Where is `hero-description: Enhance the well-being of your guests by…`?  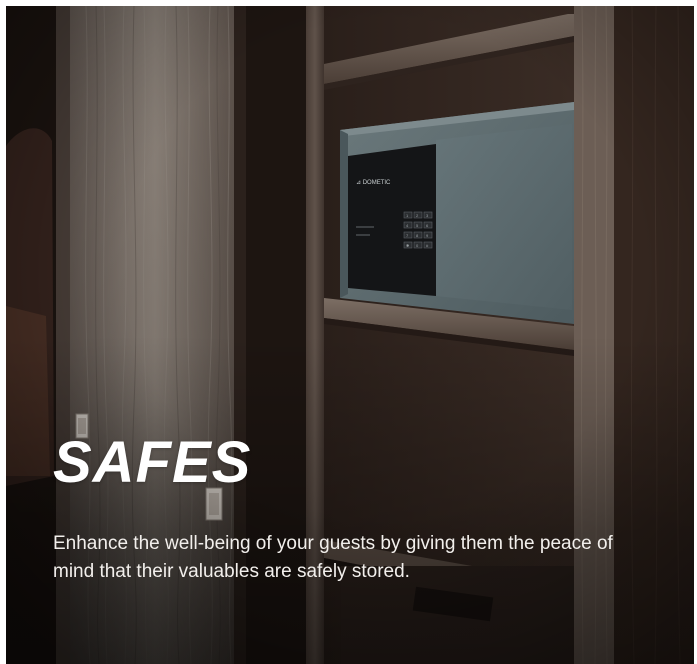 hero-description: Enhance the well-being of your guests by… is located at coordinates (333, 557).